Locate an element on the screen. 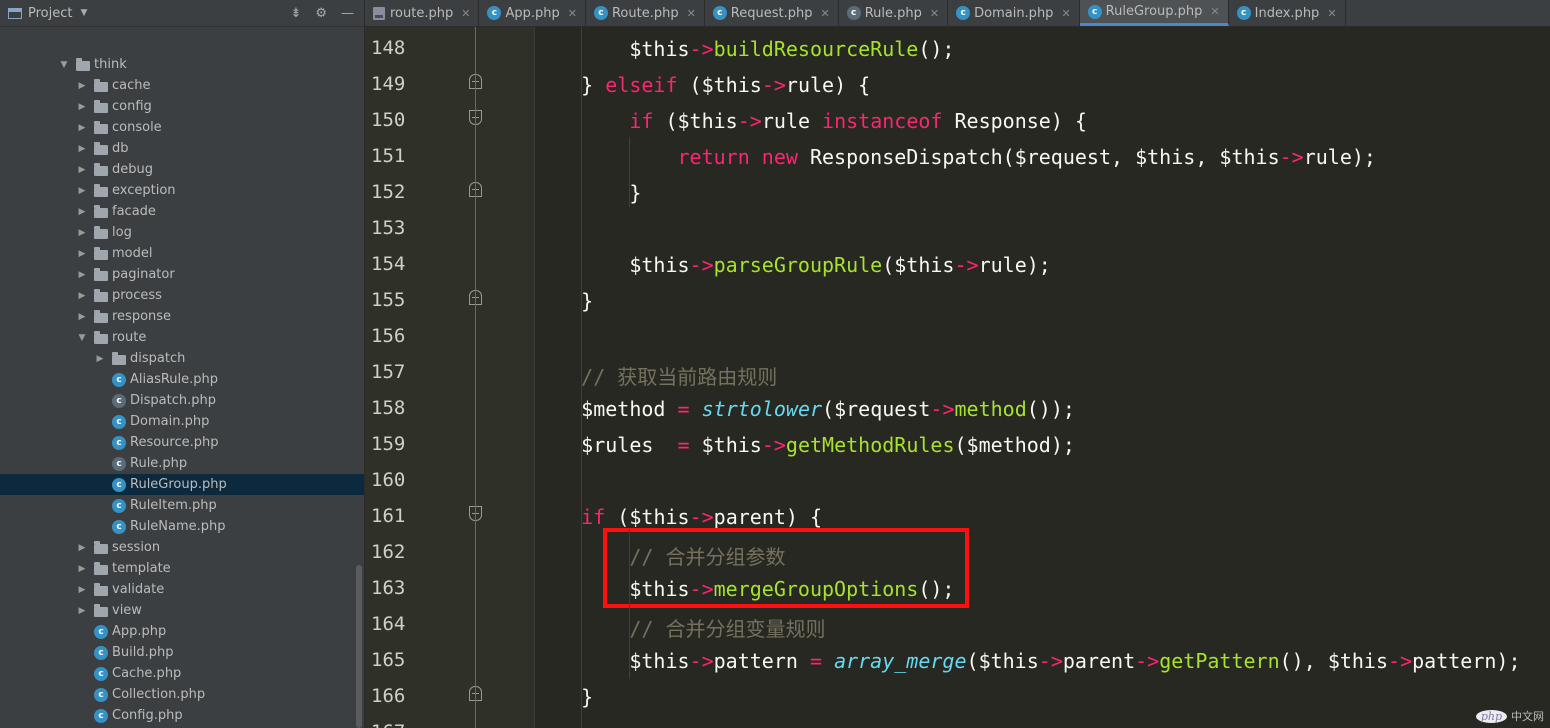 The image size is (1550, 728). tree-item-label: Cache.php is located at coordinates (147, 673).